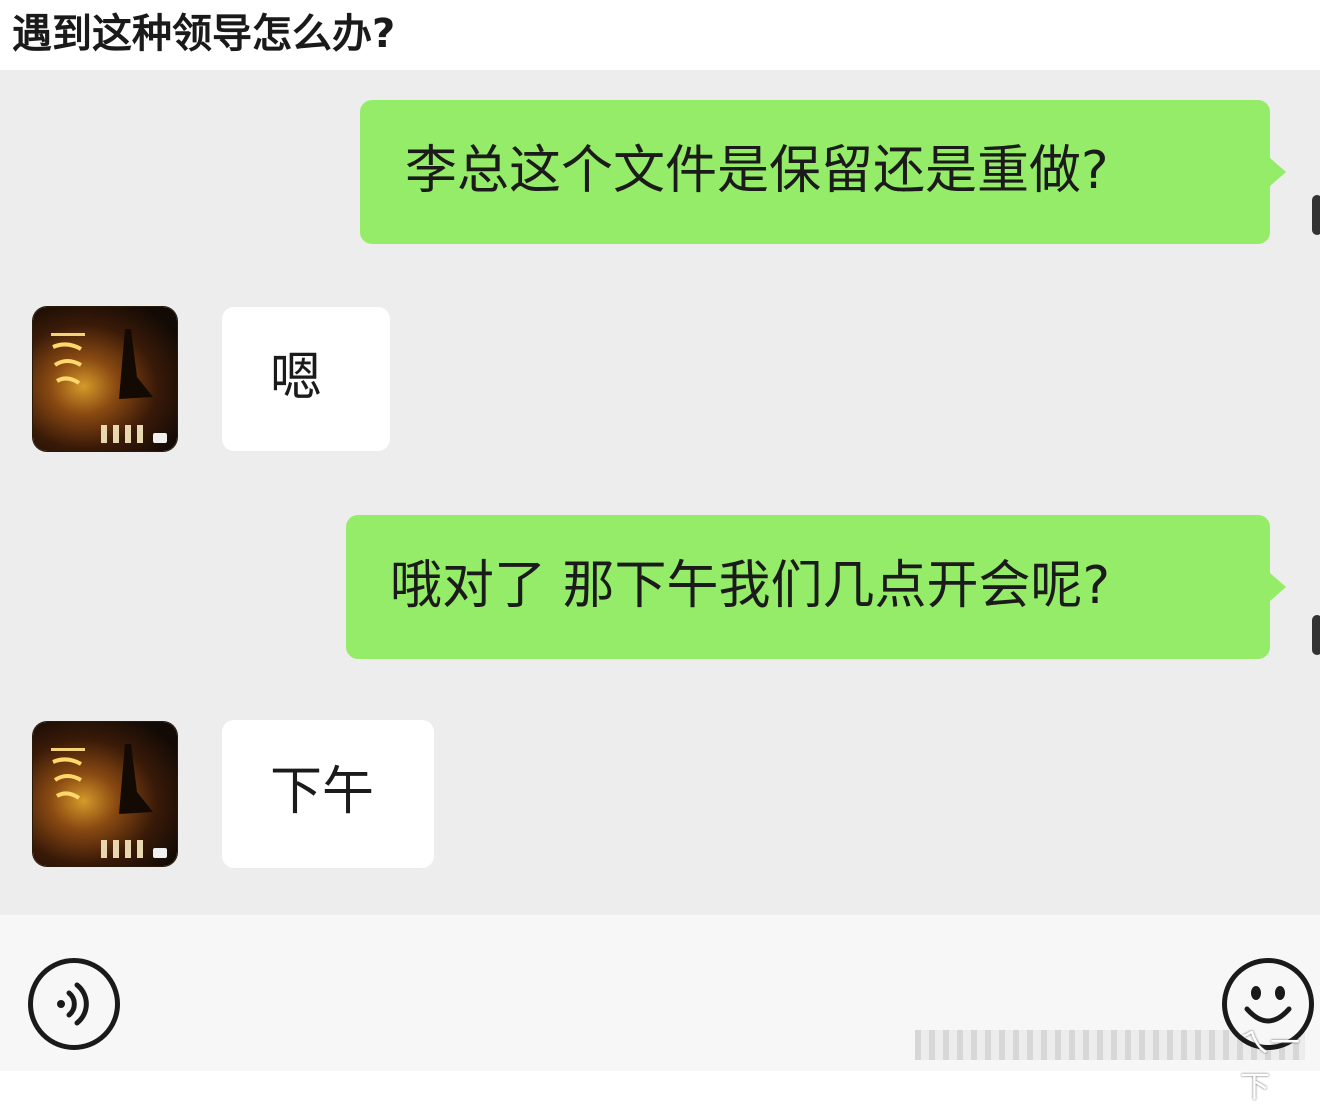  What do you see at coordinates (322, 792) in the screenshot?
I see `message-text: 下午` at bounding box center [322, 792].